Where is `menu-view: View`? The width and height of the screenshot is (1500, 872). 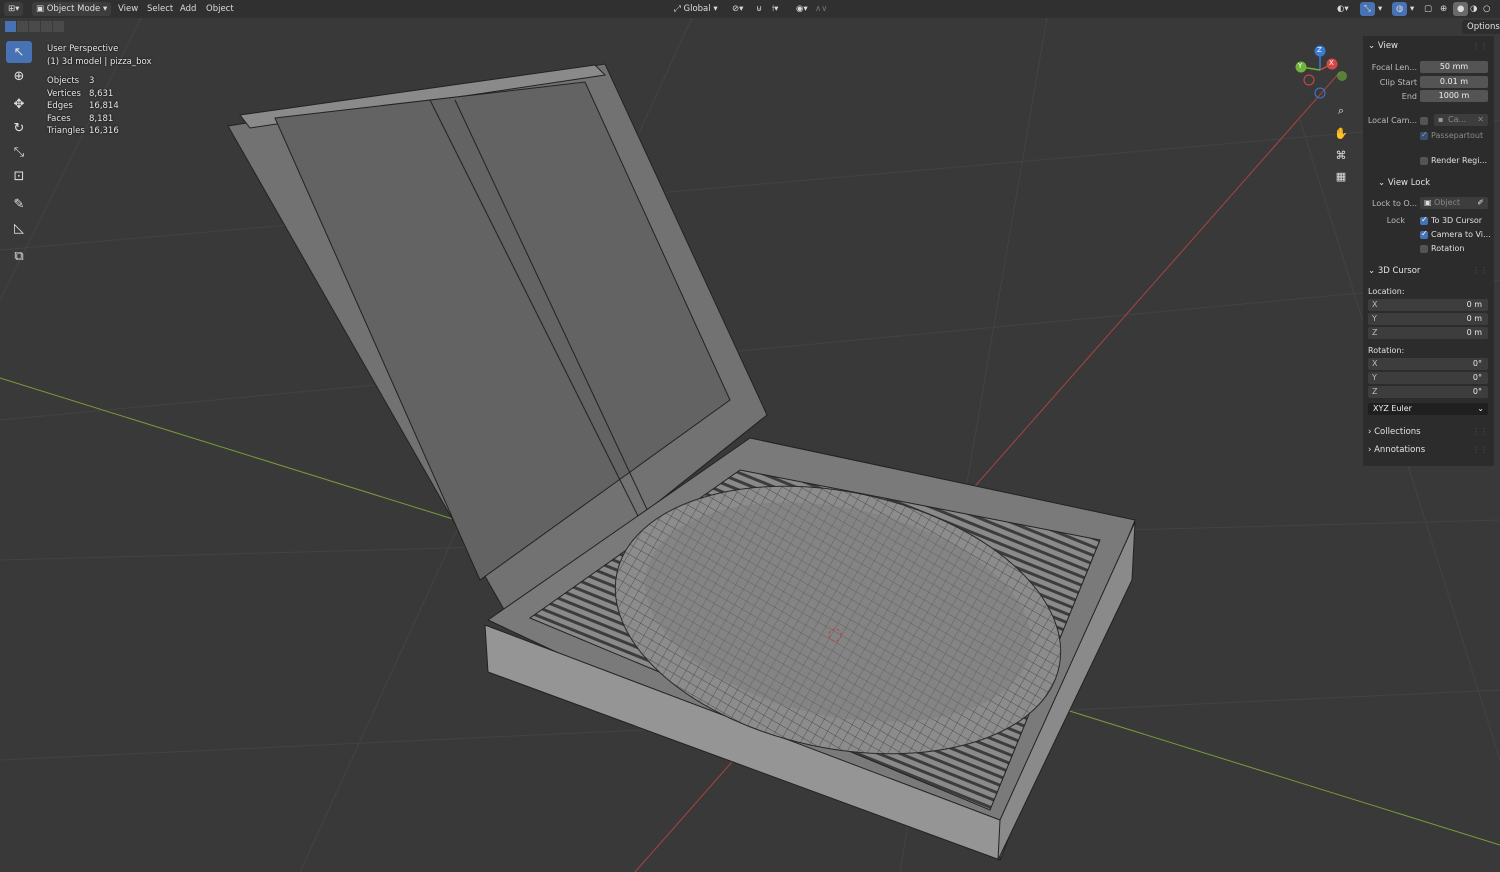
menu-view: View is located at coordinates (128, 9).